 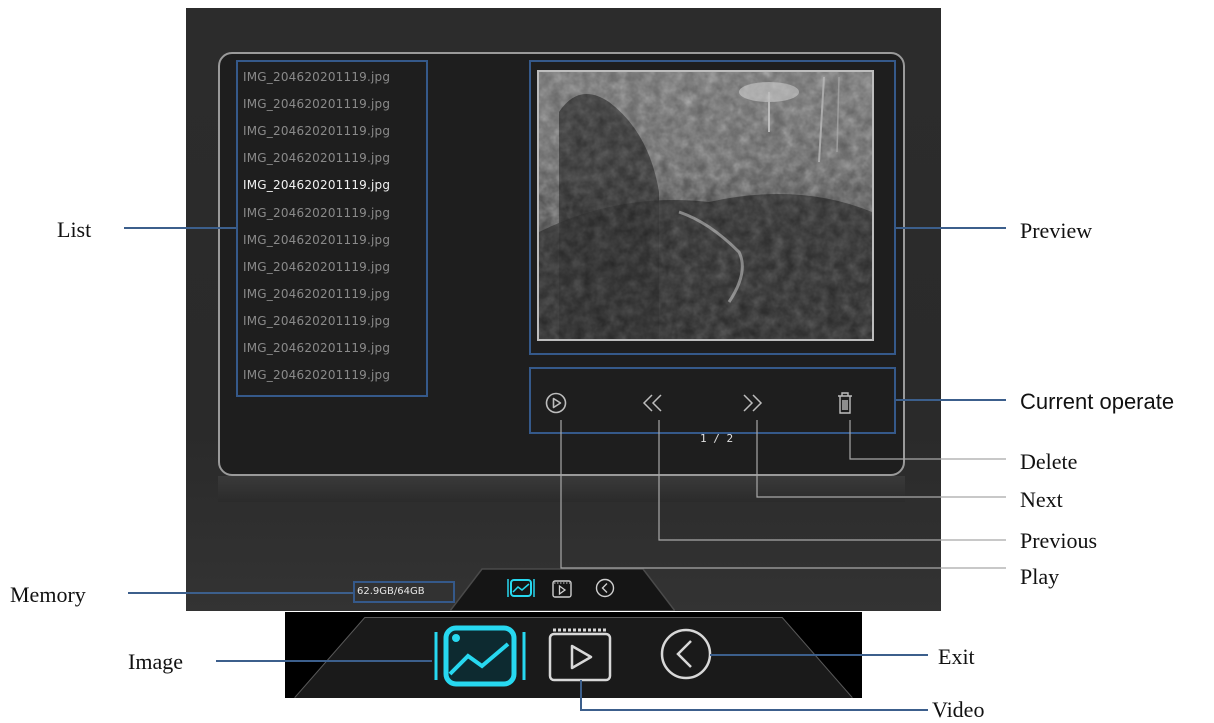 I want to click on callout-delete: Delete, so click(x=1049, y=461).